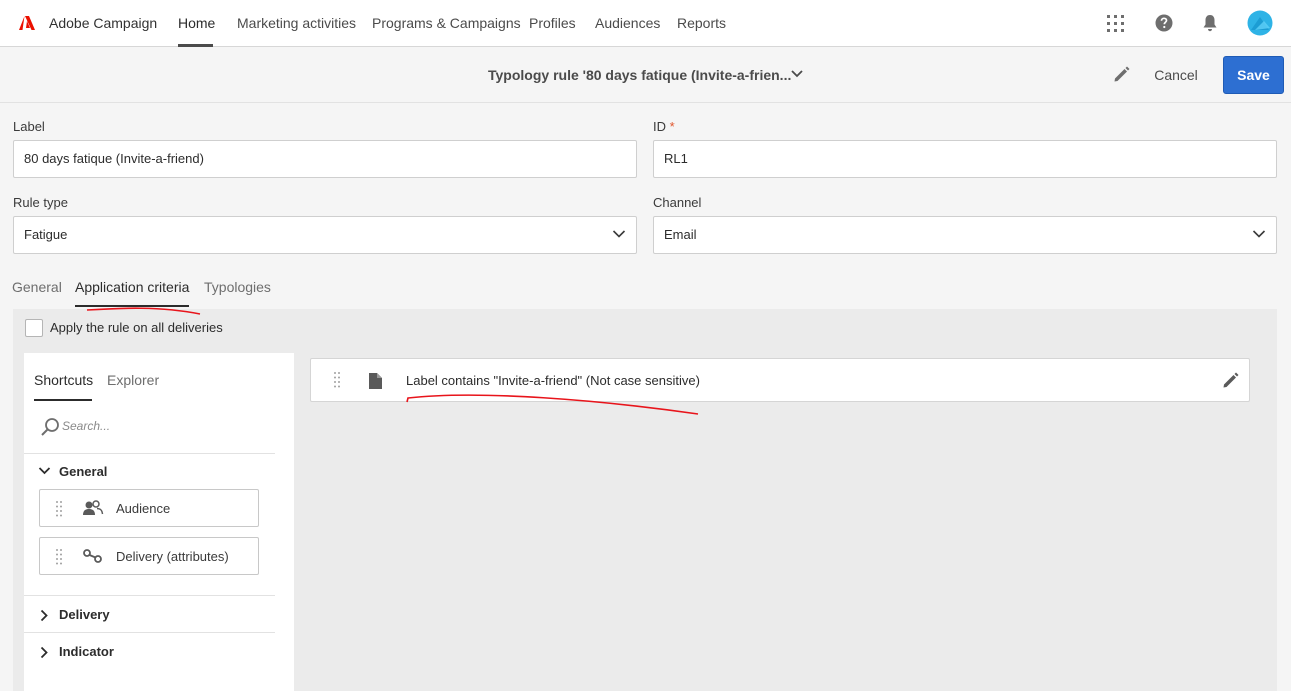  What do you see at coordinates (296, 23) in the screenshot?
I see `nav-item-marketing-activities: Marketing activities` at bounding box center [296, 23].